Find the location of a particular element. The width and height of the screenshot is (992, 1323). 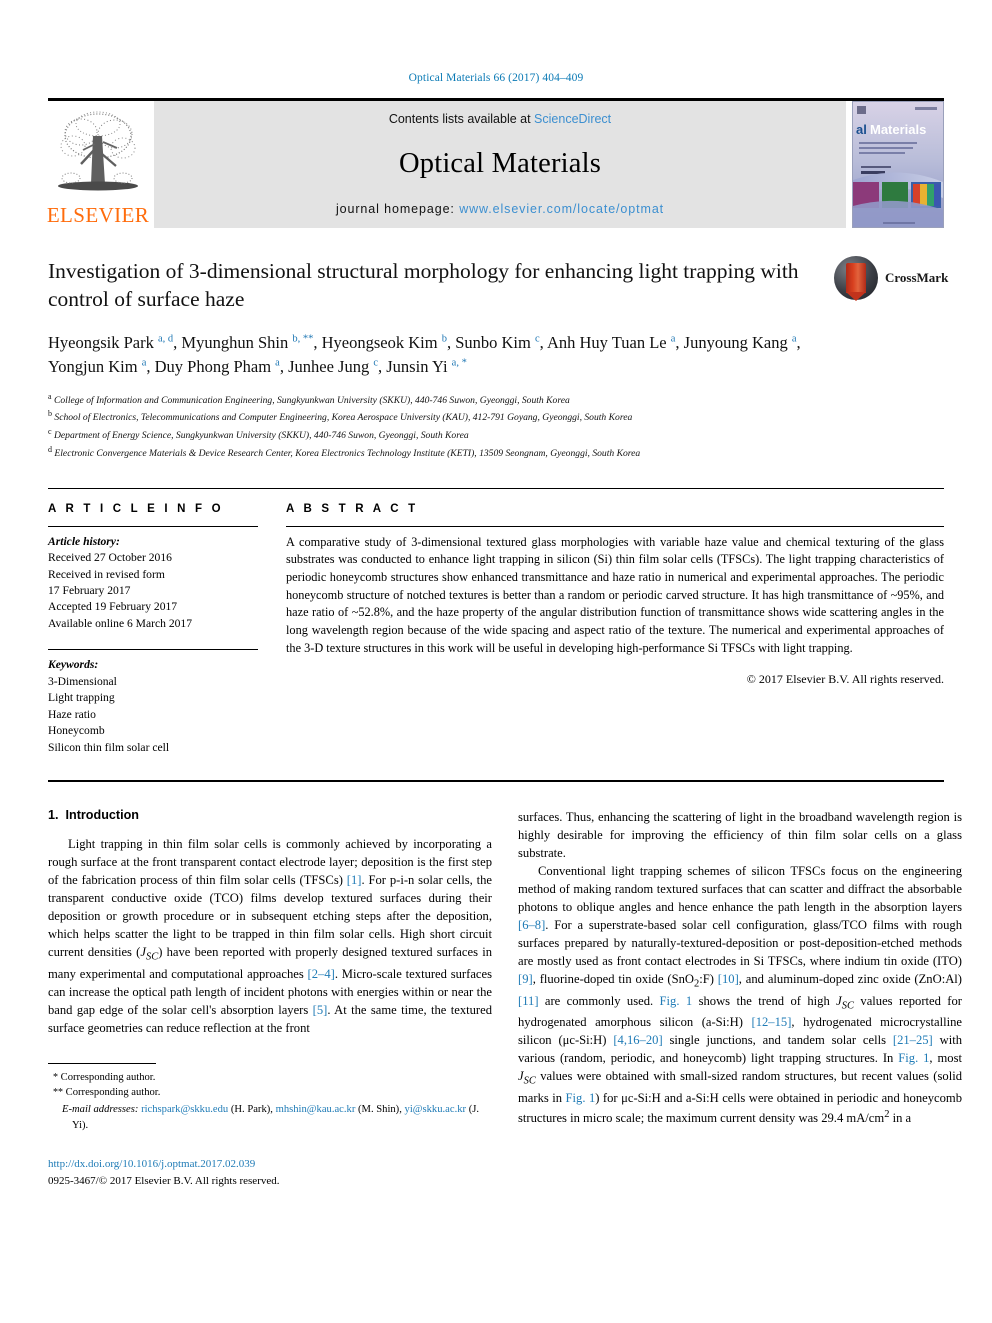

elsevier-tree-icon is located at coordinates (98, 155).